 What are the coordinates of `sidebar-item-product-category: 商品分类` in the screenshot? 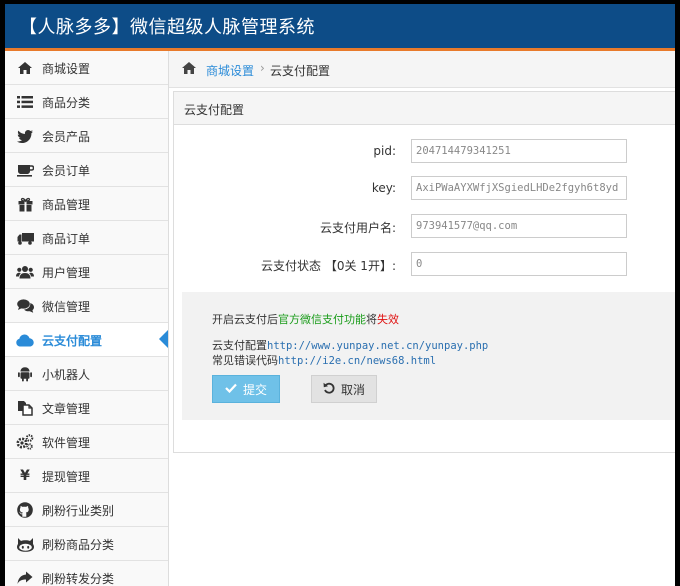 It's located at (86, 102).